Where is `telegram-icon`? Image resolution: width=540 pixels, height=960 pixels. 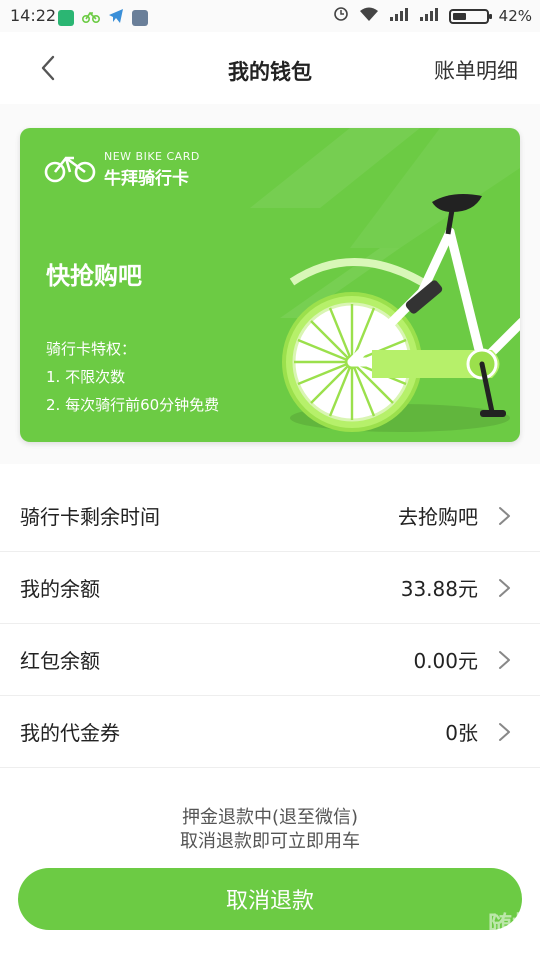
telegram-icon is located at coordinates (116, 18).